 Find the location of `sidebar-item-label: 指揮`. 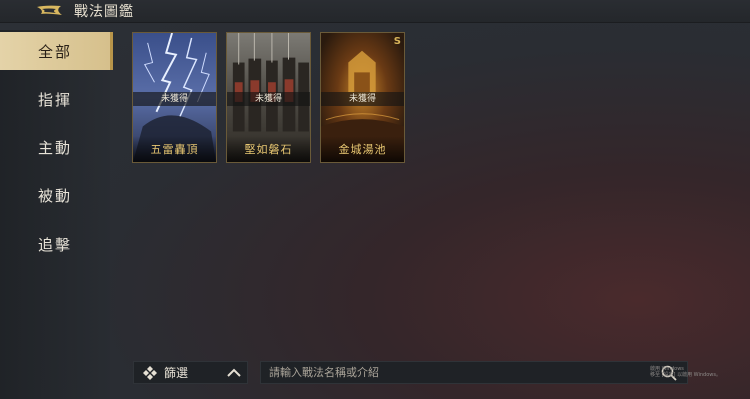

sidebar-item-label: 指揮 is located at coordinates (54, 99).